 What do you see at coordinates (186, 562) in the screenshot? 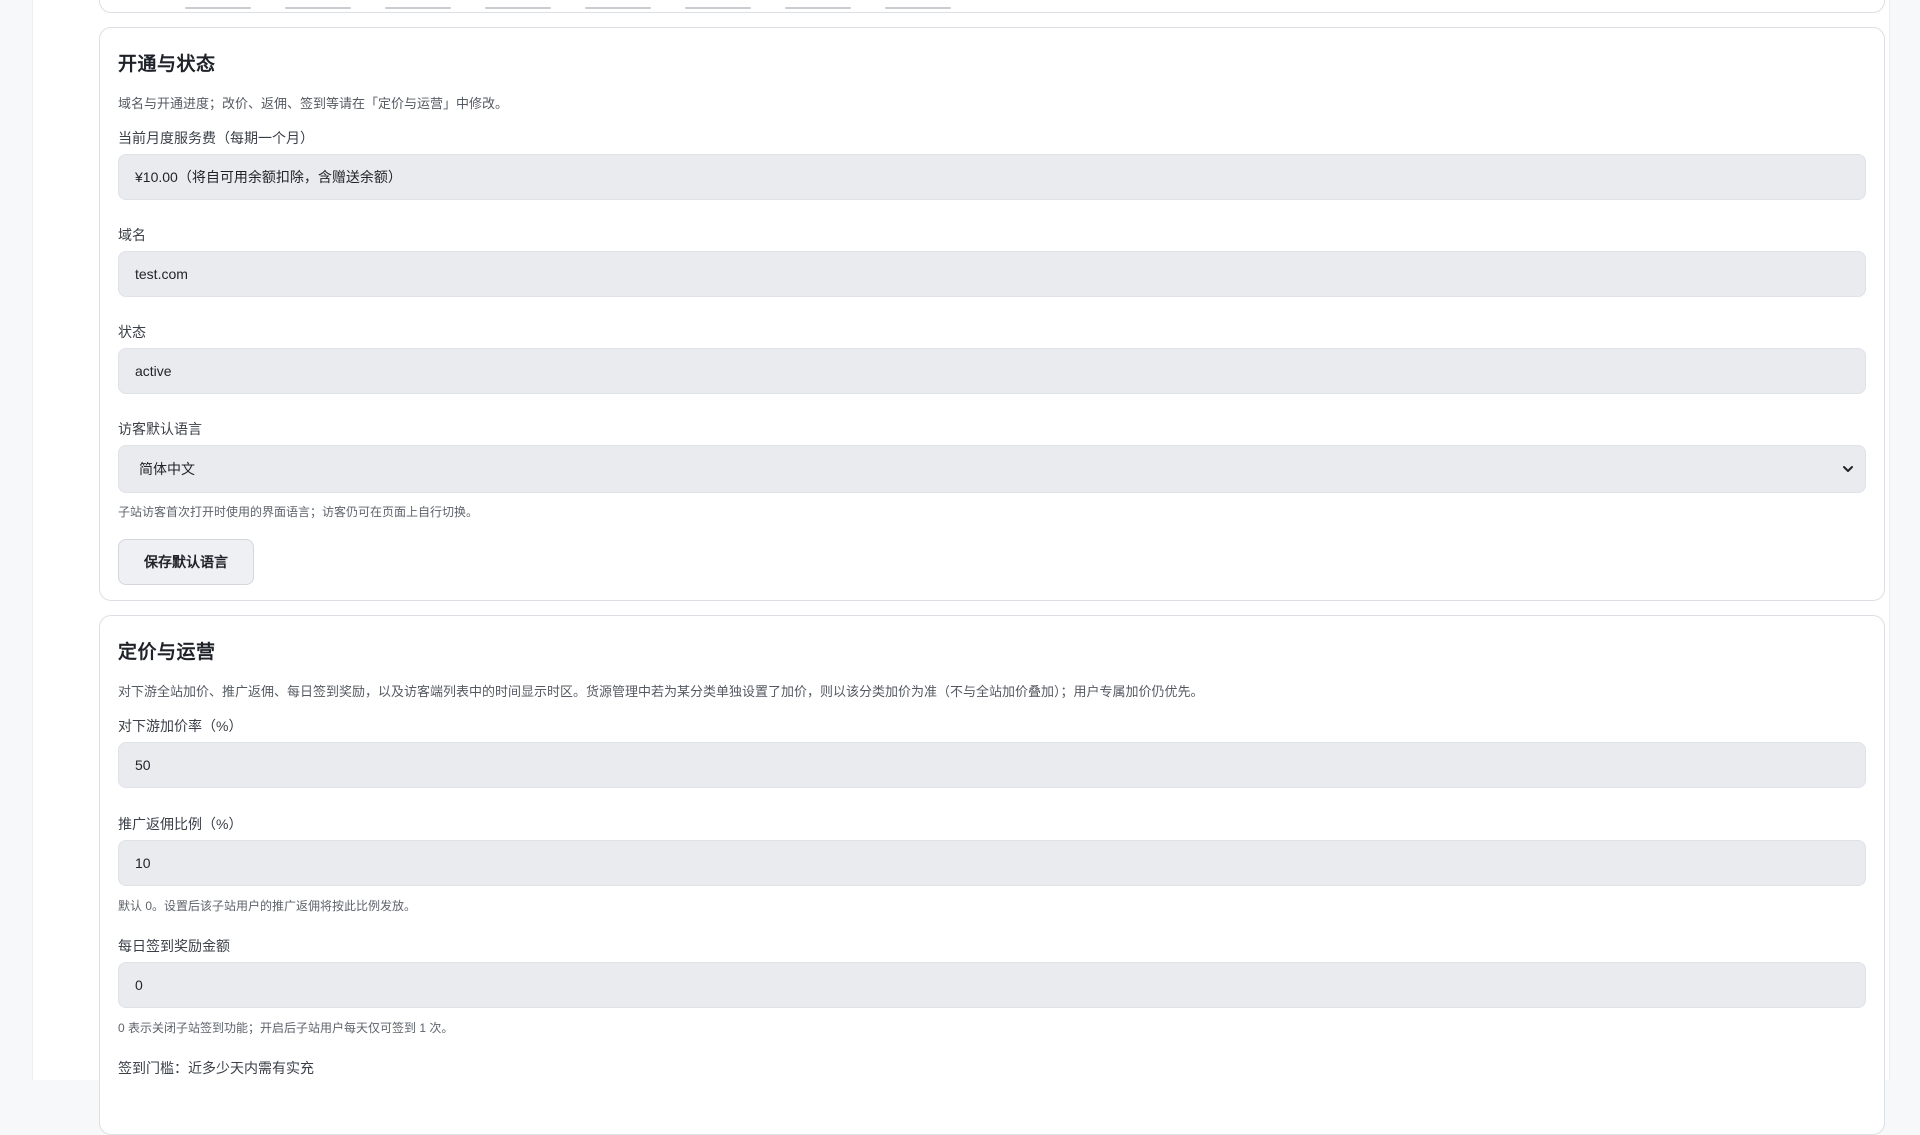
I see `save-default-language-button: 保存默认语言` at bounding box center [186, 562].